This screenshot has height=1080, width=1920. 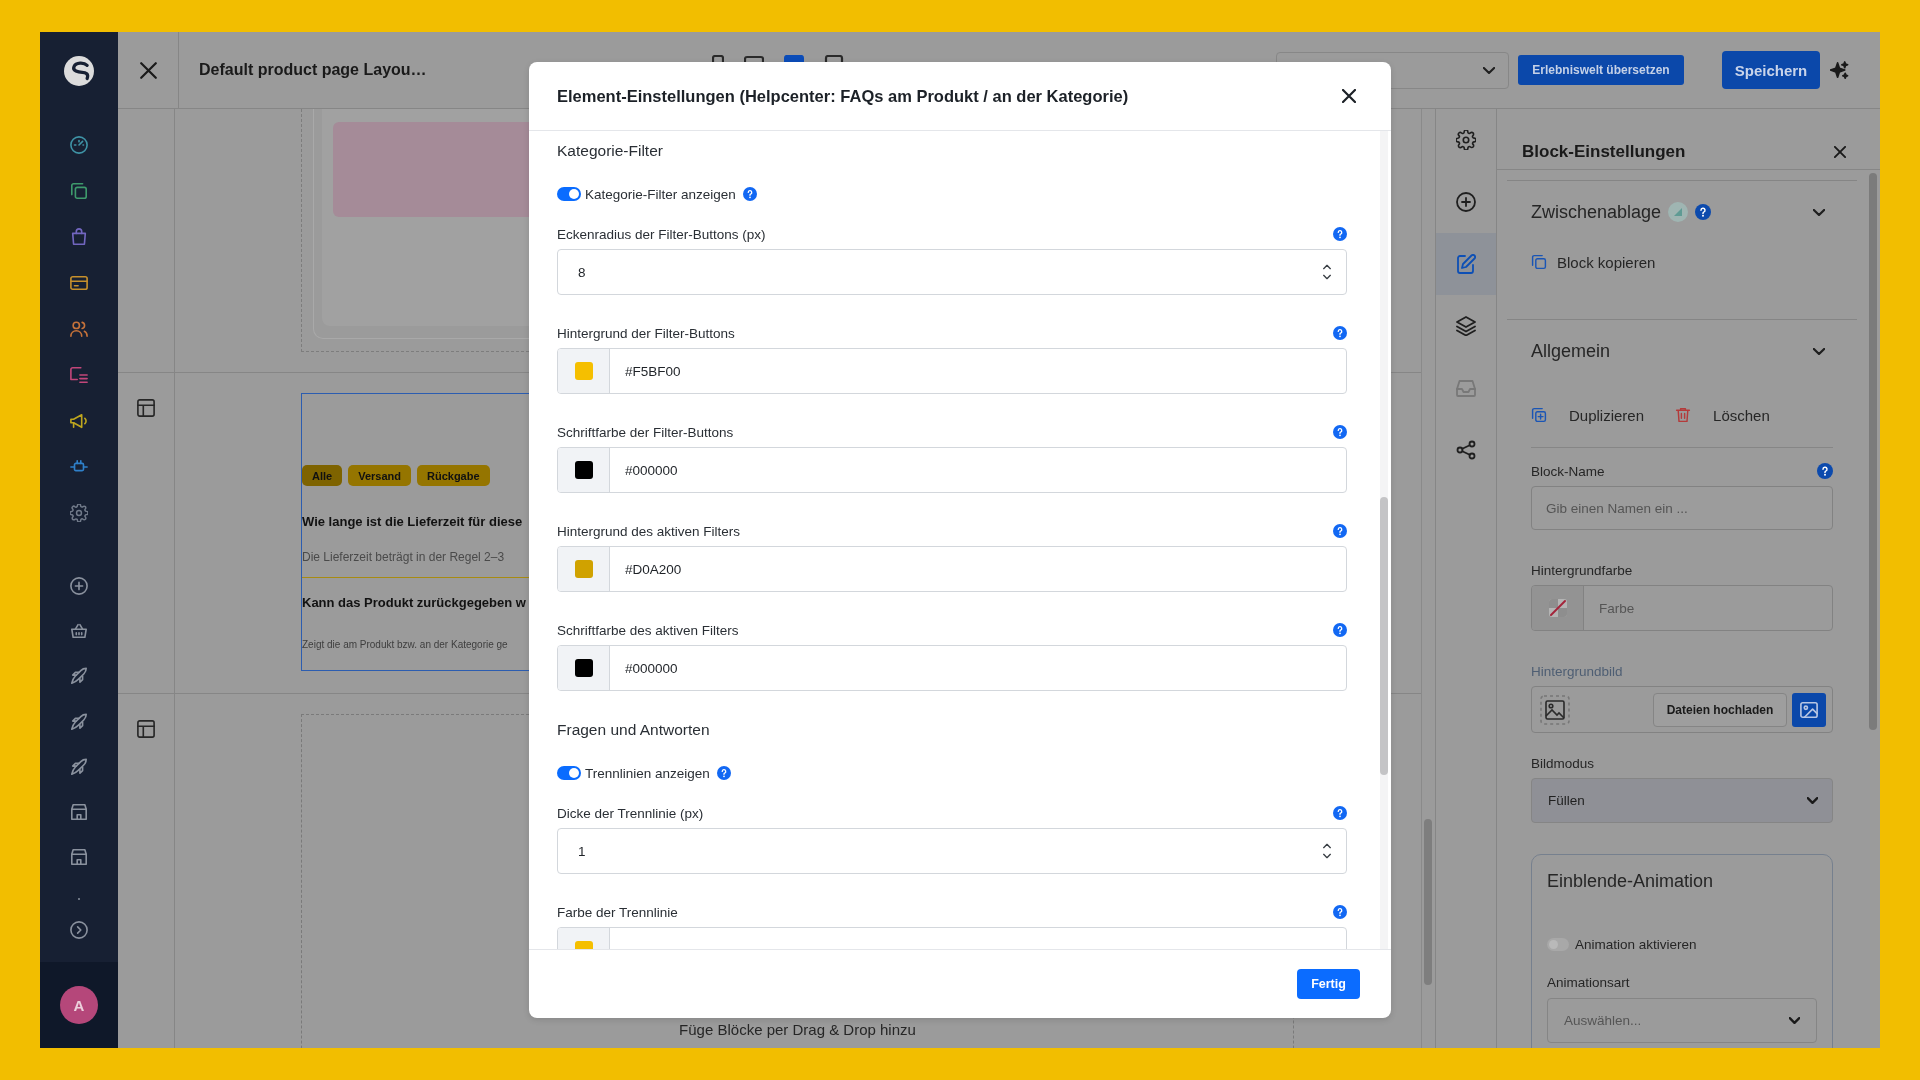 I want to click on section-title: Zwischenablage, so click(x=1596, y=212).